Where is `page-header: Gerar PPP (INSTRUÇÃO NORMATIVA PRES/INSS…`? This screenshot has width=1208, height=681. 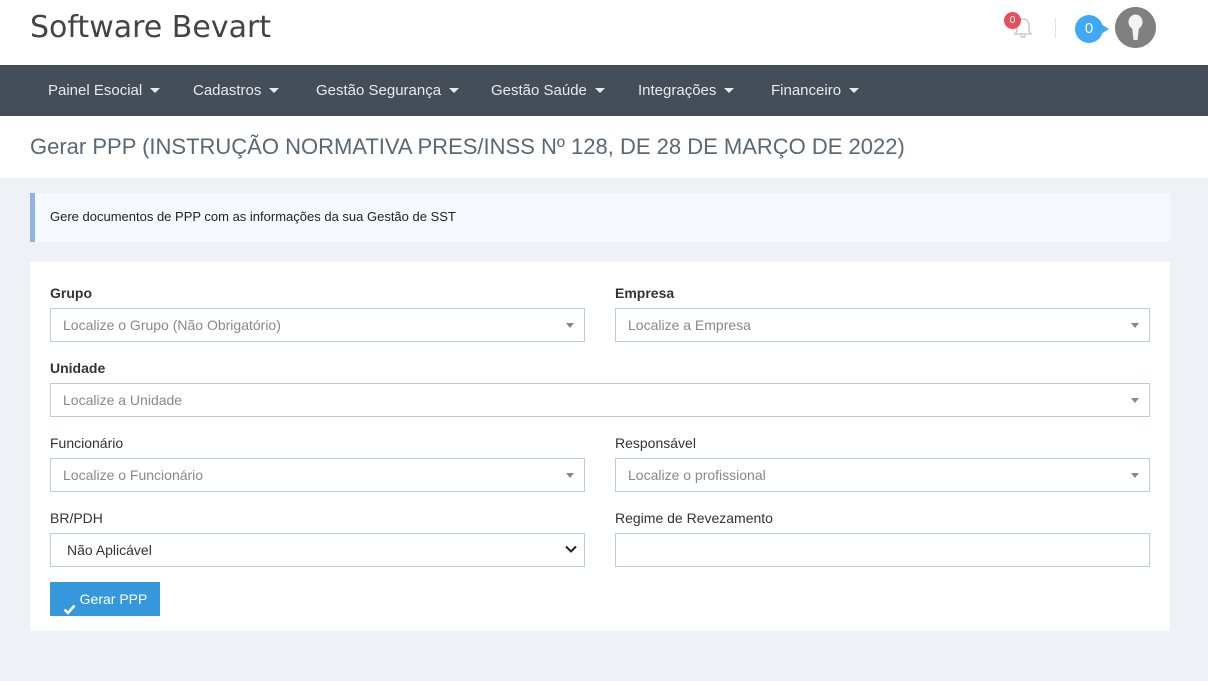
page-header: Gerar PPP (INSTRUÇÃO NORMATIVA PRES/INSS… is located at coordinates (604, 147).